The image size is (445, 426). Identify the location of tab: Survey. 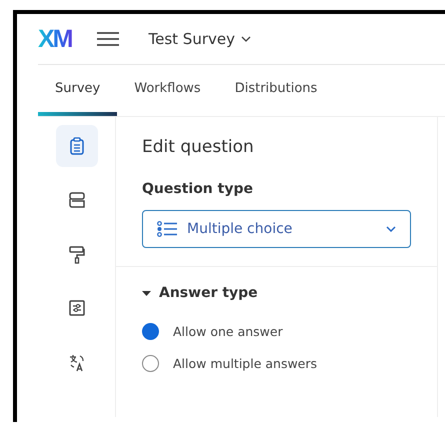
(78, 90).